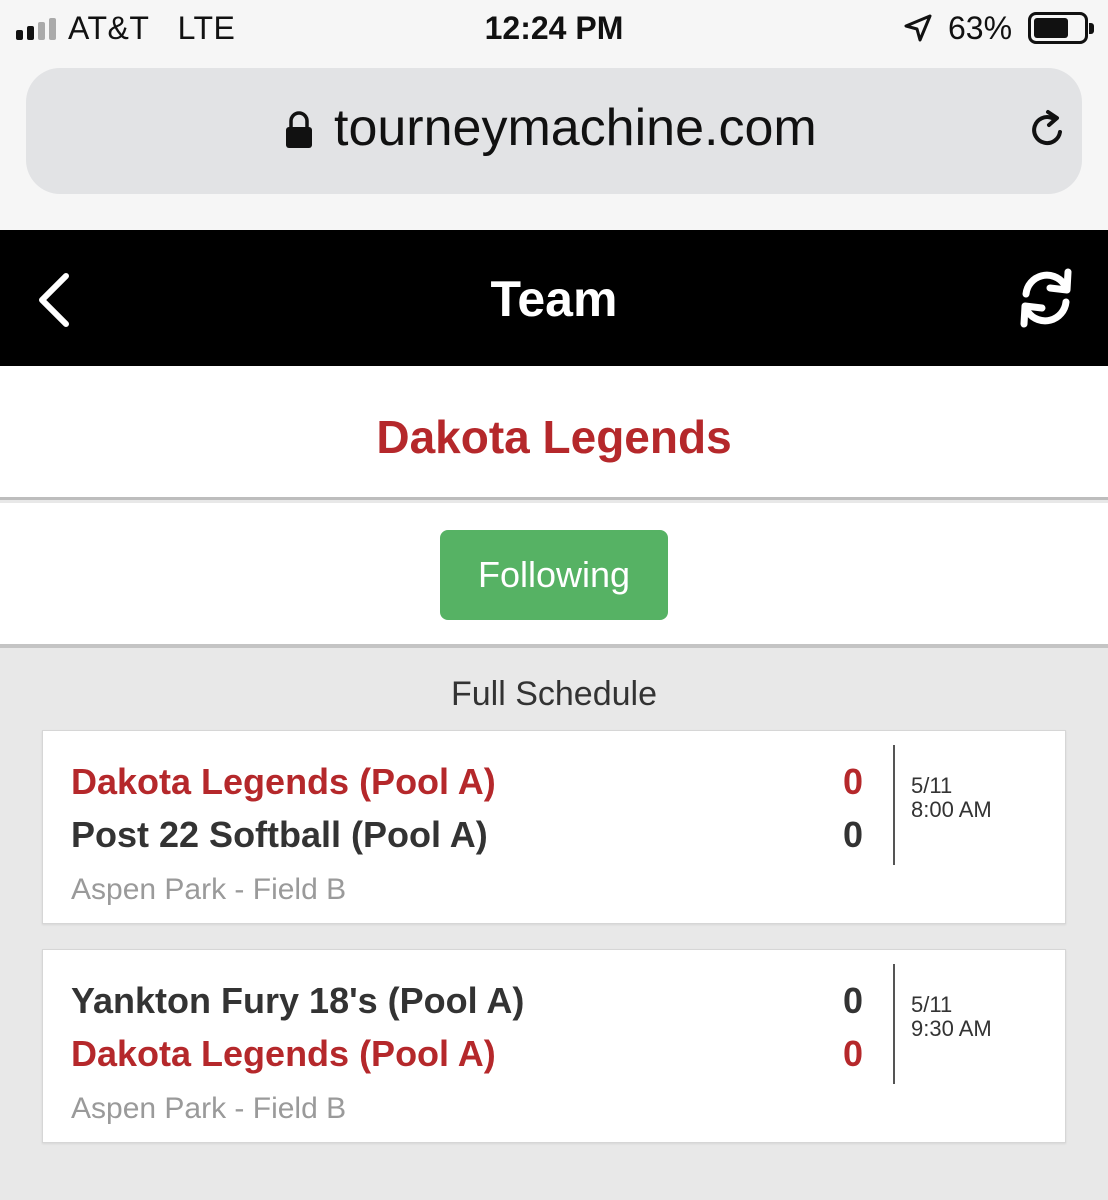  What do you see at coordinates (279, 834) in the screenshot?
I see `away-team-name: Post 22 Softball (Pool A)` at bounding box center [279, 834].